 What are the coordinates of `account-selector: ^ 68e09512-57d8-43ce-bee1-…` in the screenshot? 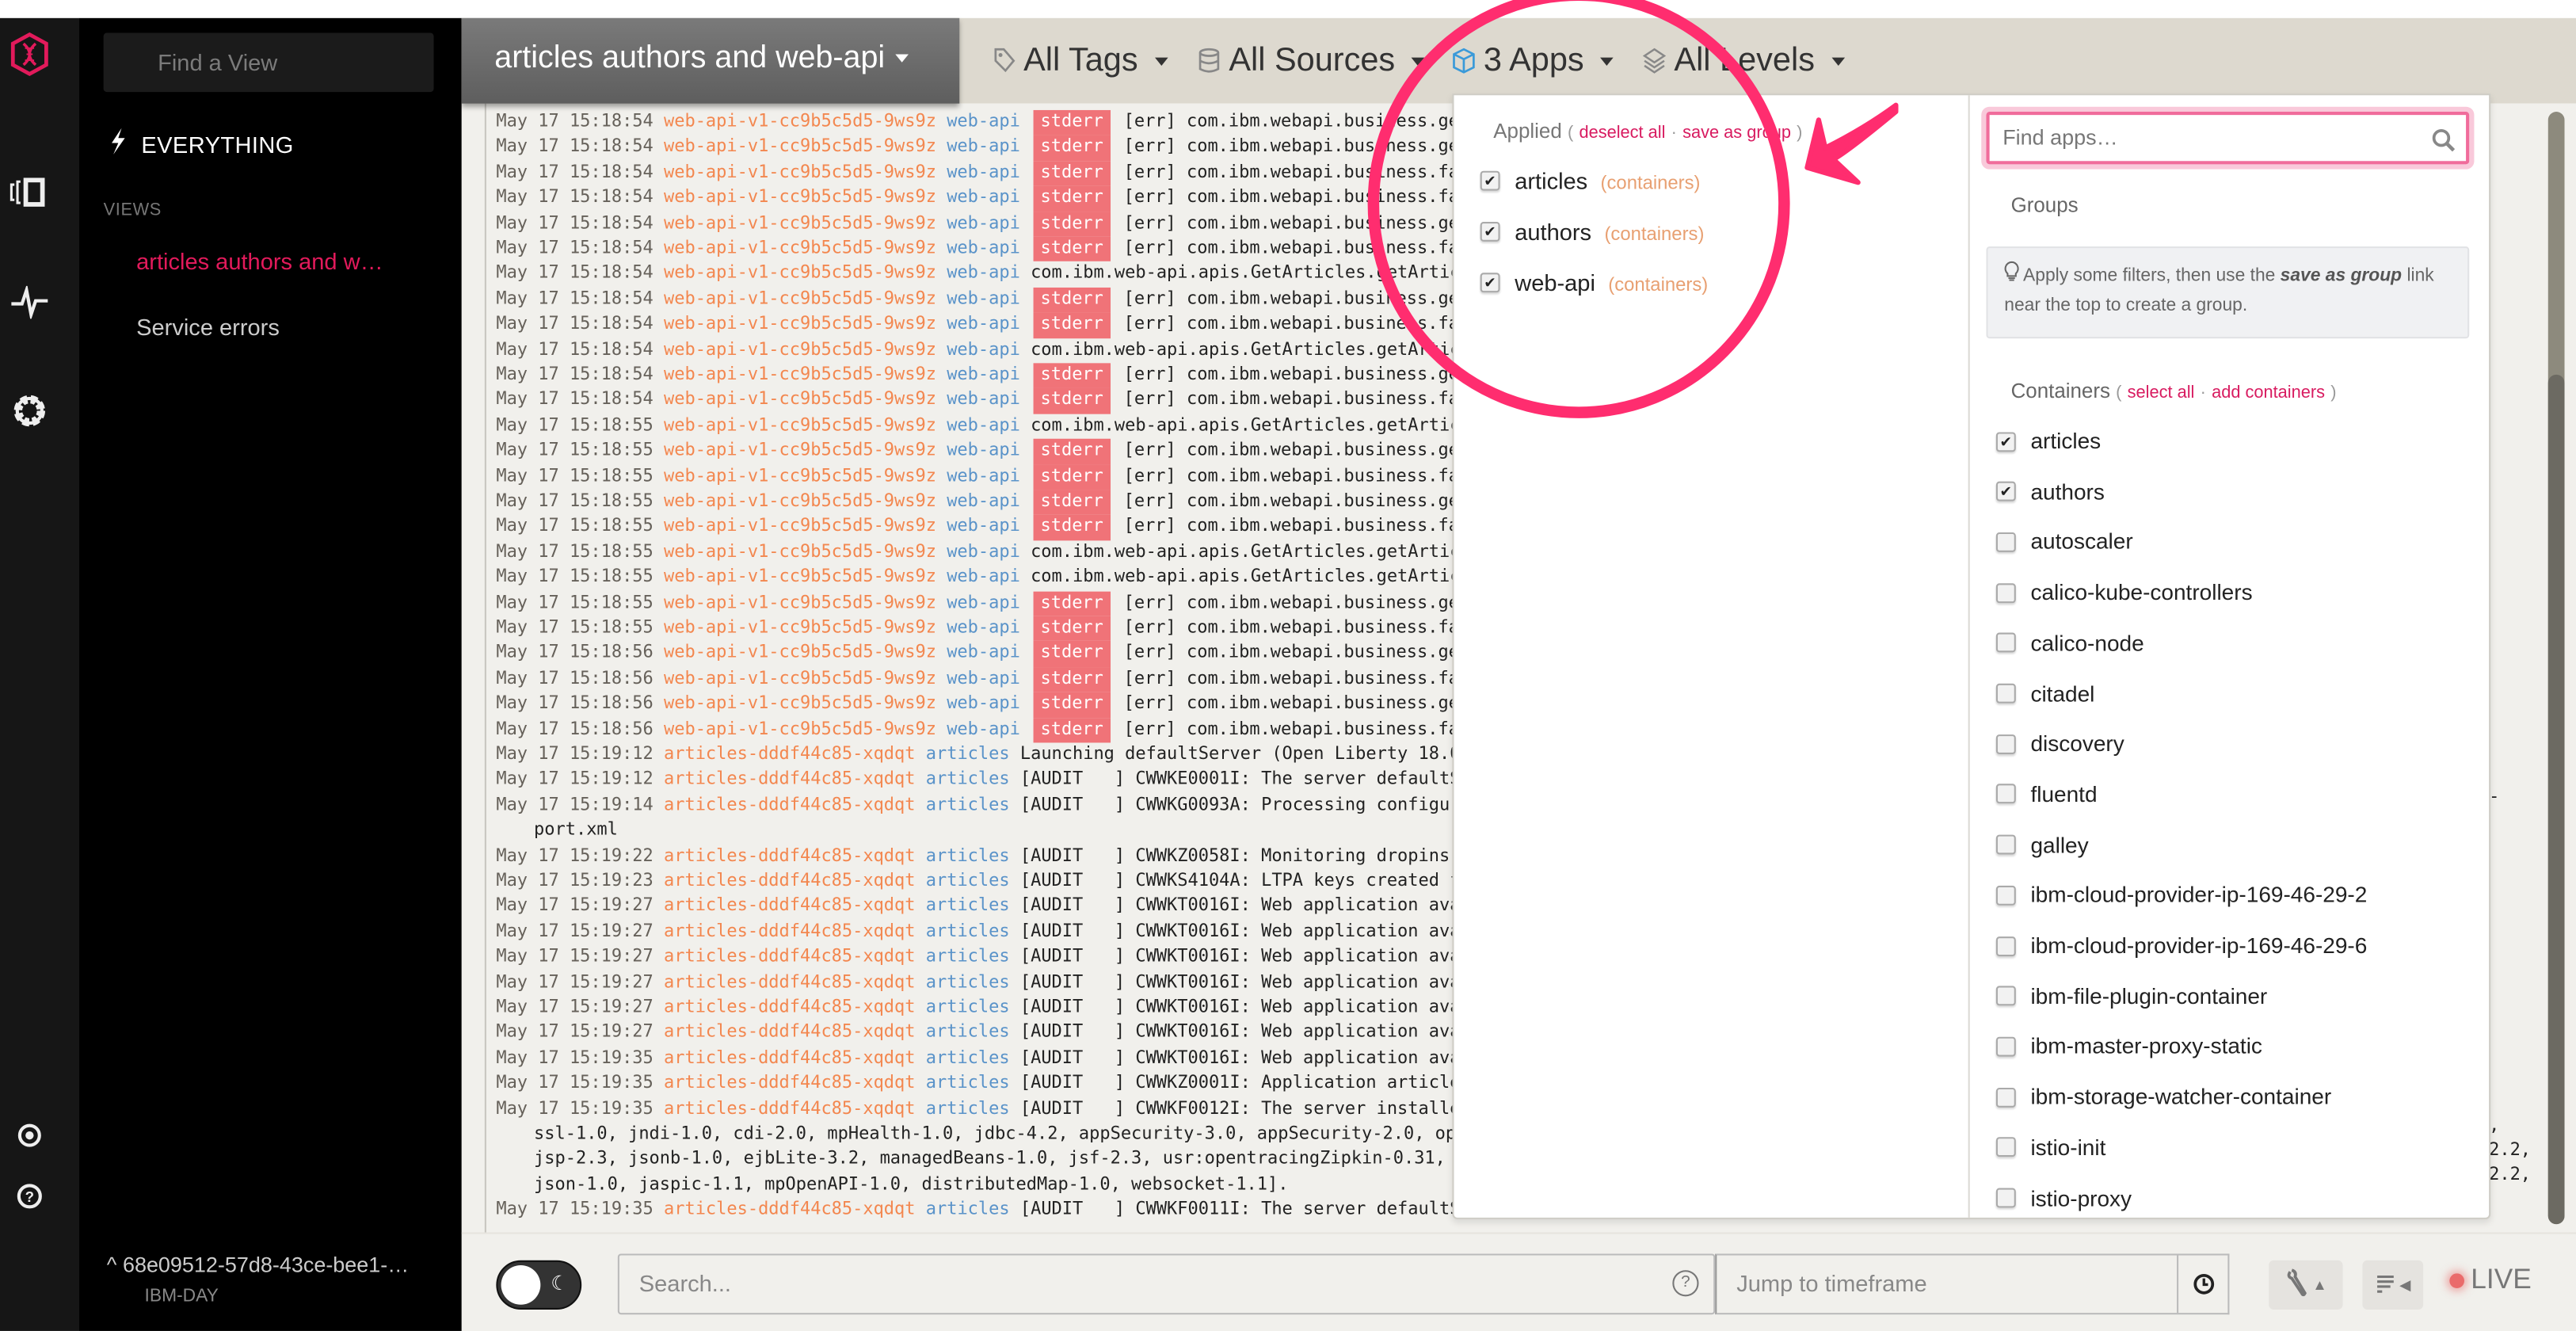 It's located at (258, 1264).